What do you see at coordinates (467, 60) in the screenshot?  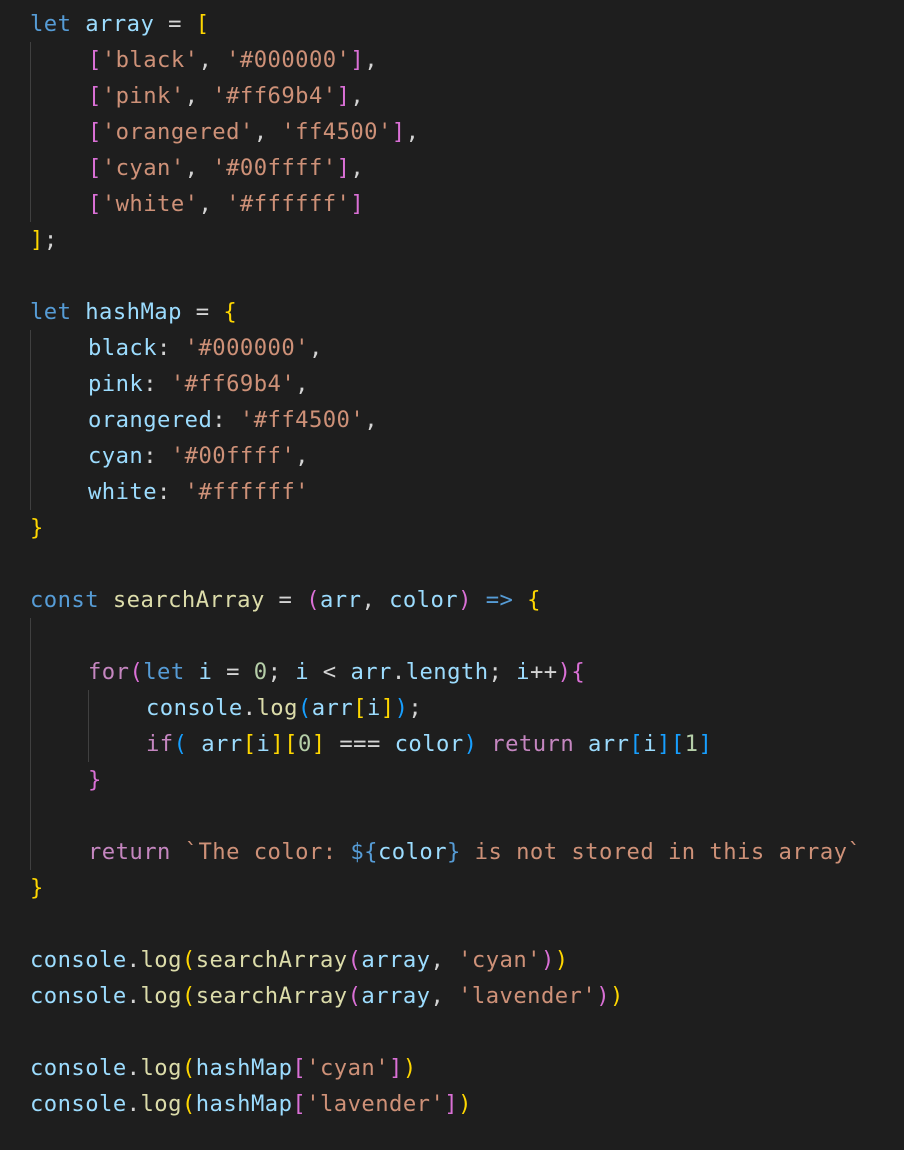 I see `code-line: ['black', '#000000'],` at bounding box center [467, 60].